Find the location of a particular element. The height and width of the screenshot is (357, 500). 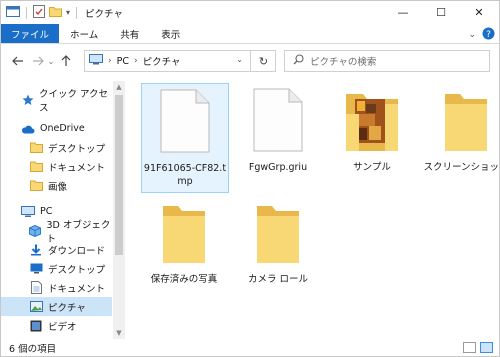

minimize-button: — is located at coordinates (403, 12).